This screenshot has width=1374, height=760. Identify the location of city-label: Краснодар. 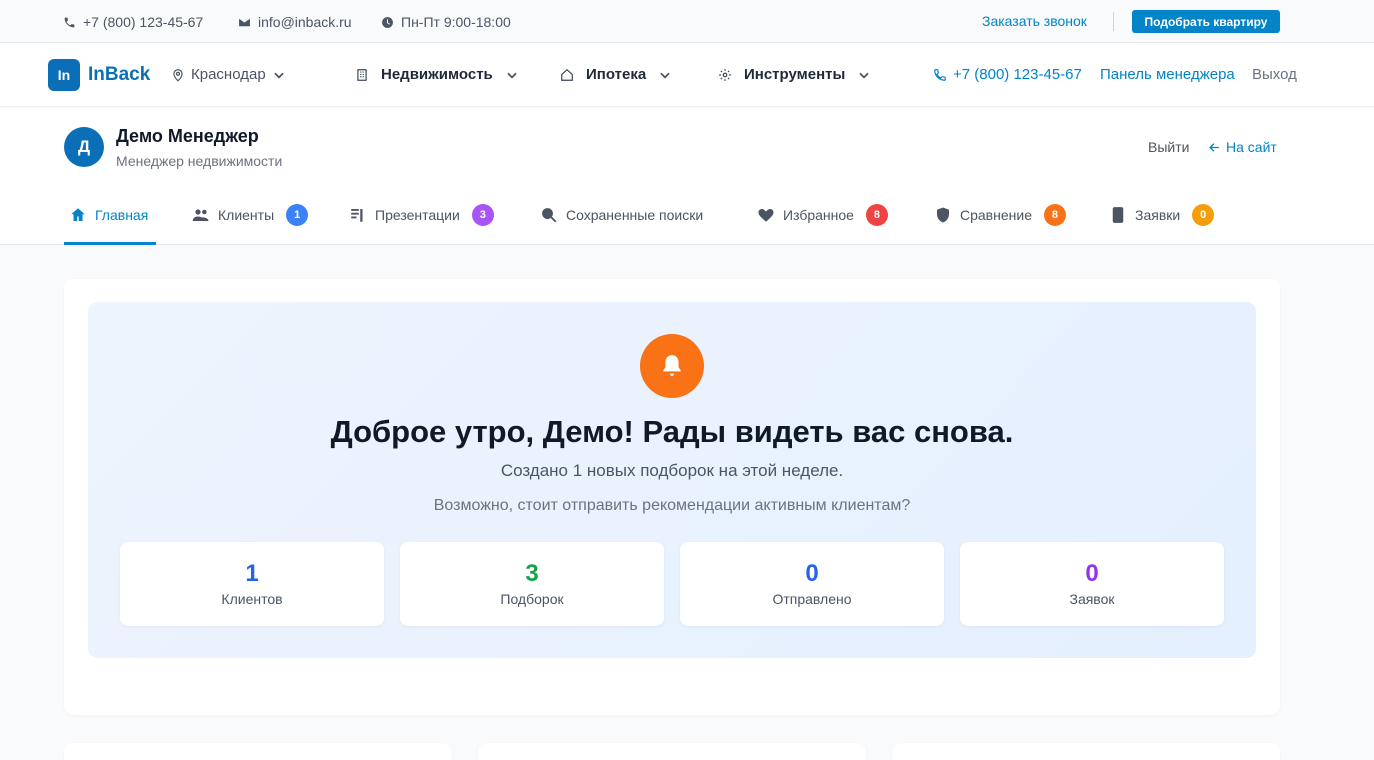
(228, 74).